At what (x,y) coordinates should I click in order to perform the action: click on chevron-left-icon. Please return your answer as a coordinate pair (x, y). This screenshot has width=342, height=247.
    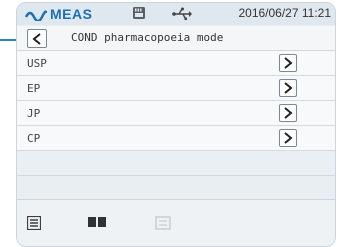
    Looking at the image, I should click on (36, 38).